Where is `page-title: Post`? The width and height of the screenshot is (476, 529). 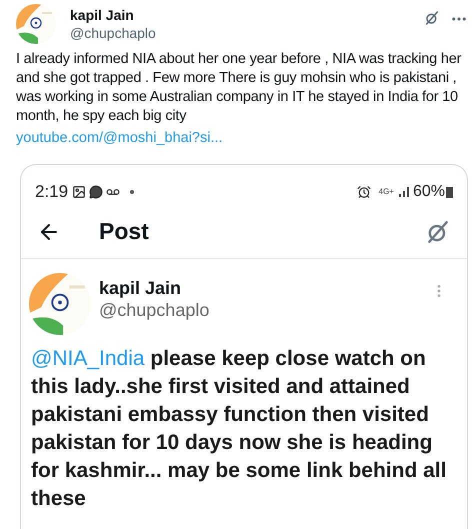
page-title: Post is located at coordinates (124, 231).